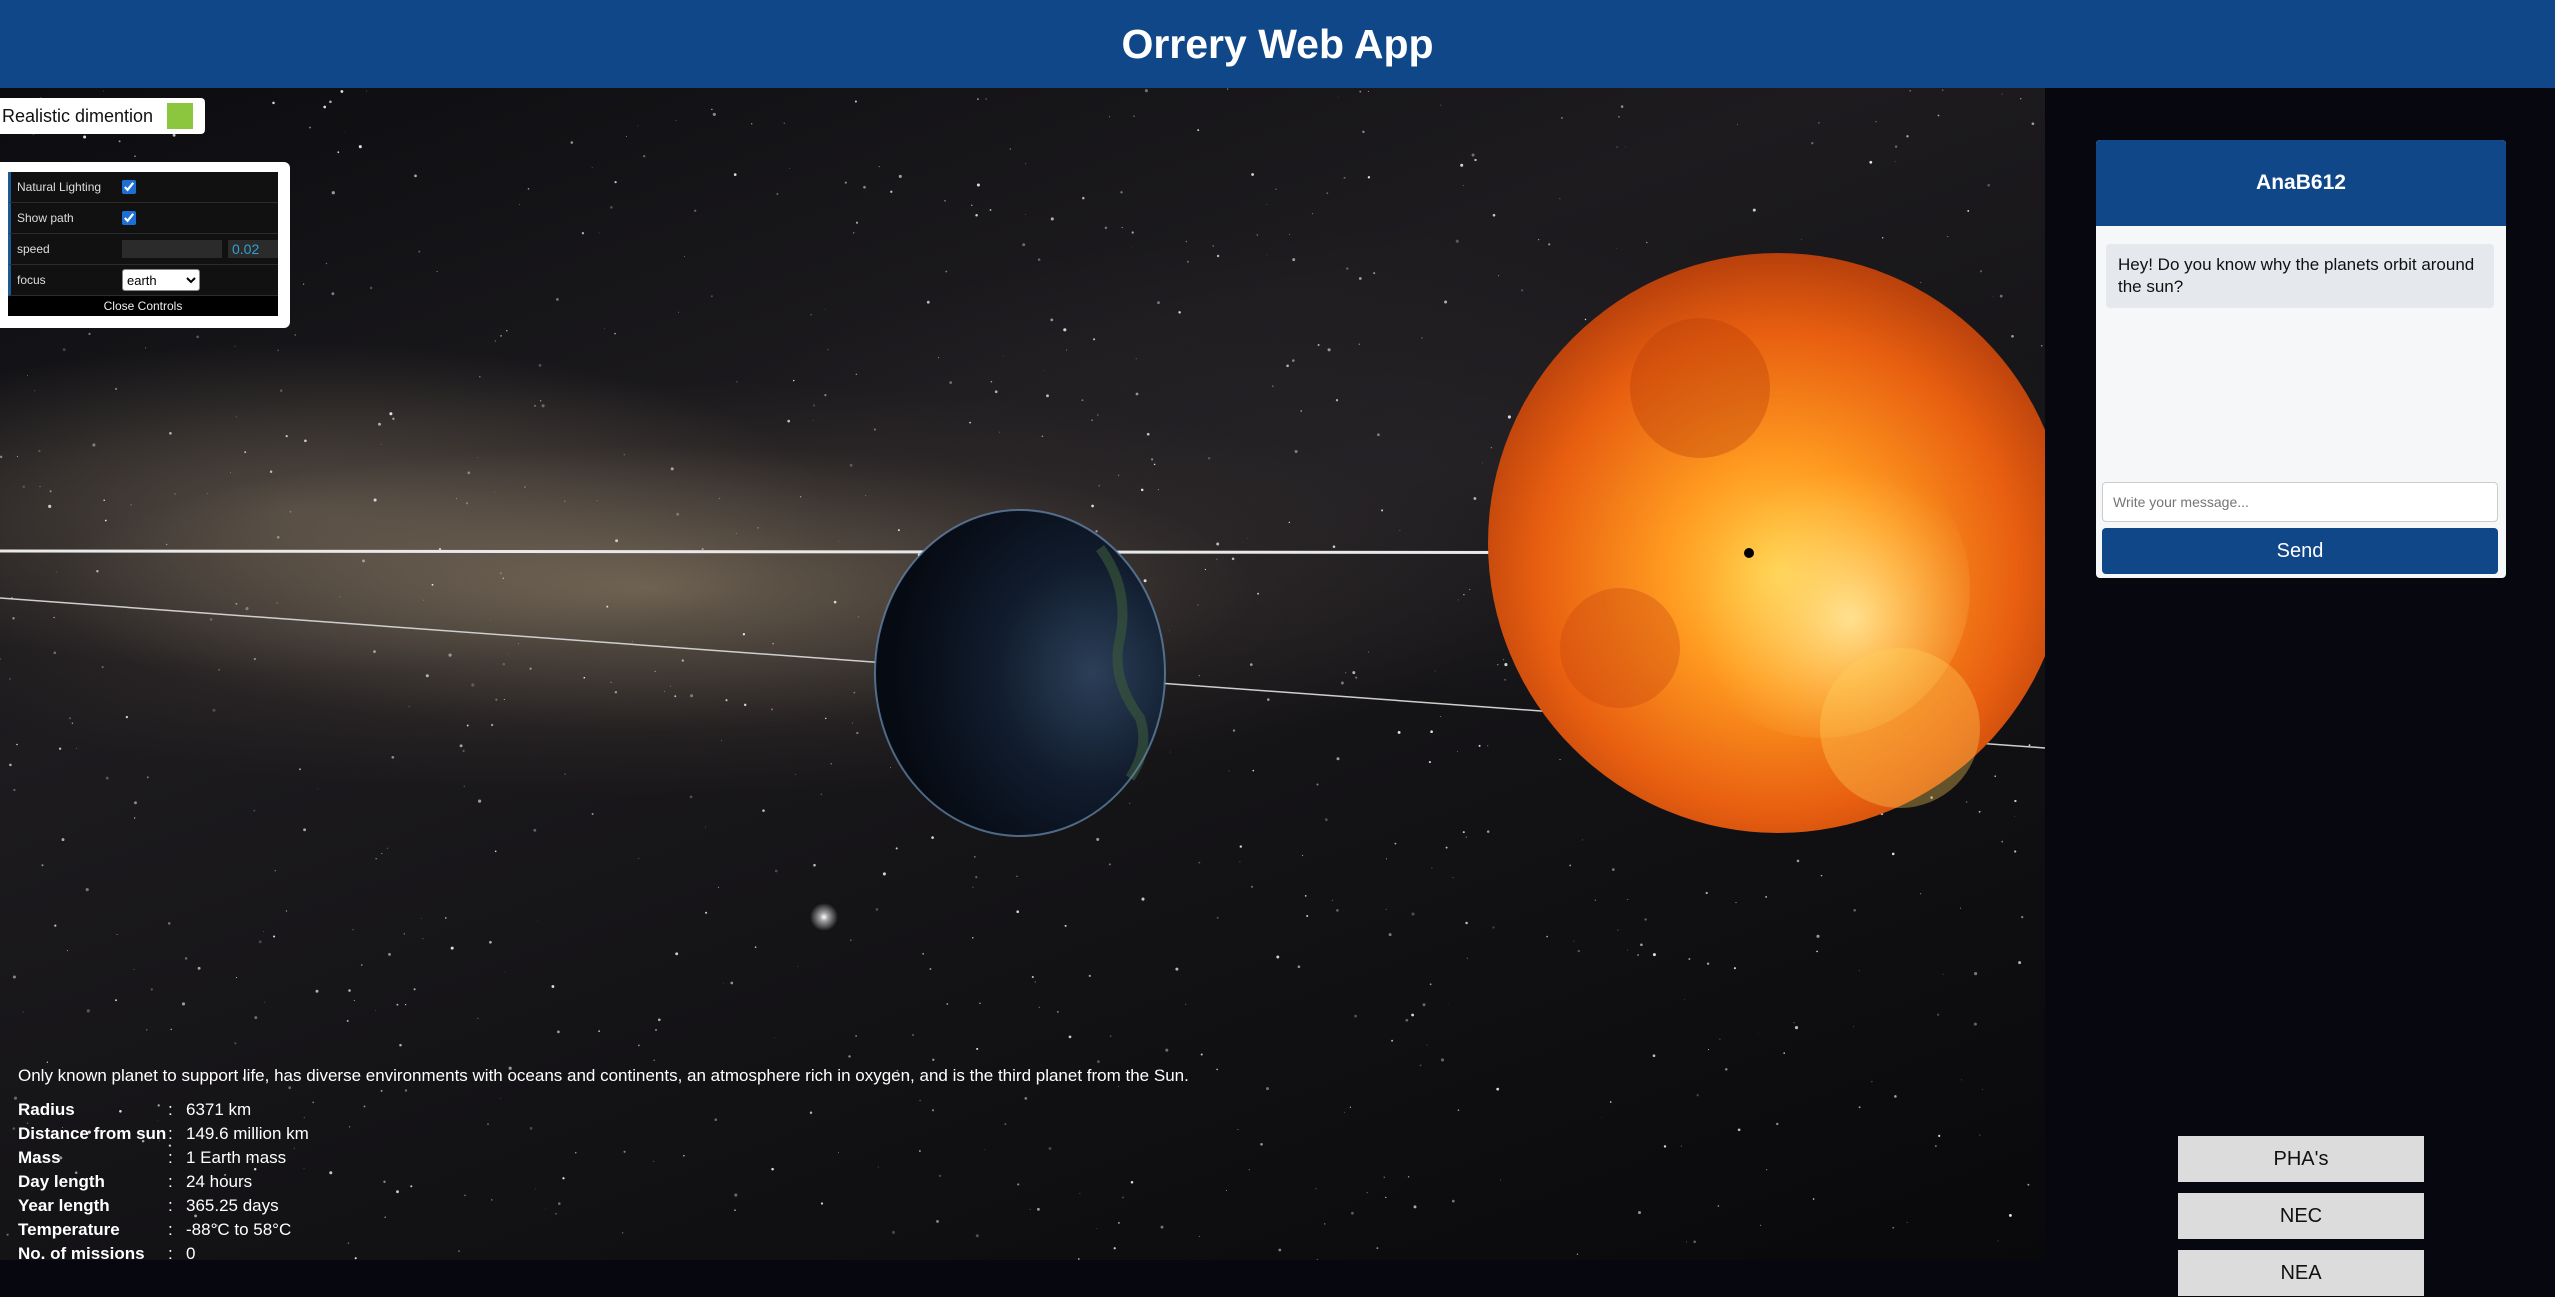 Image resolution: width=2555 pixels, height=1297 pixels. I want to click on natural-lighting-checkbox, so click(129, 187).